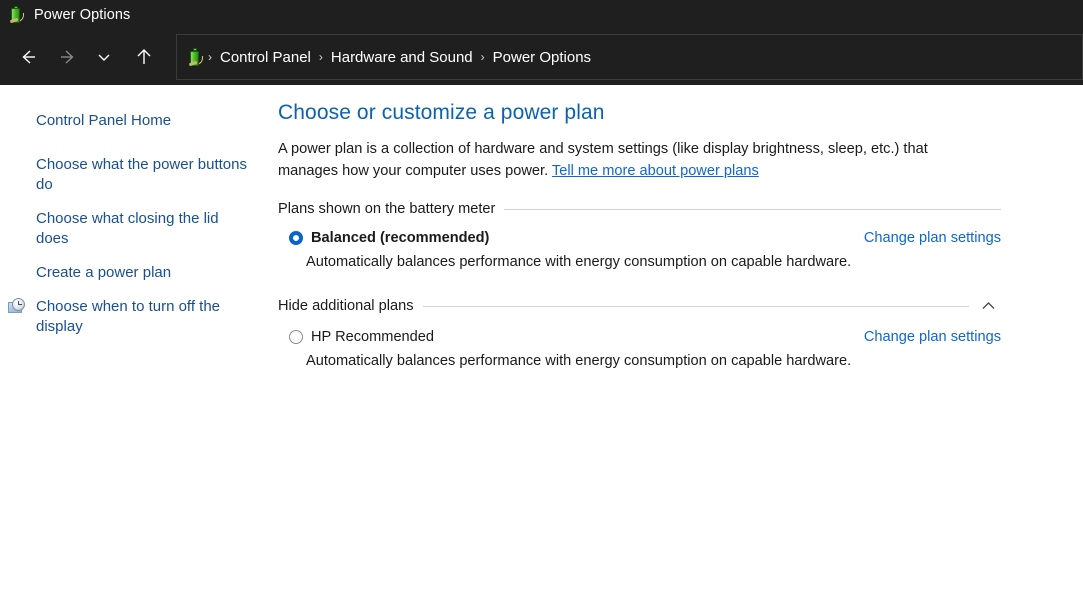  I want to click on address-battery-power-icon, so click(195, 57).